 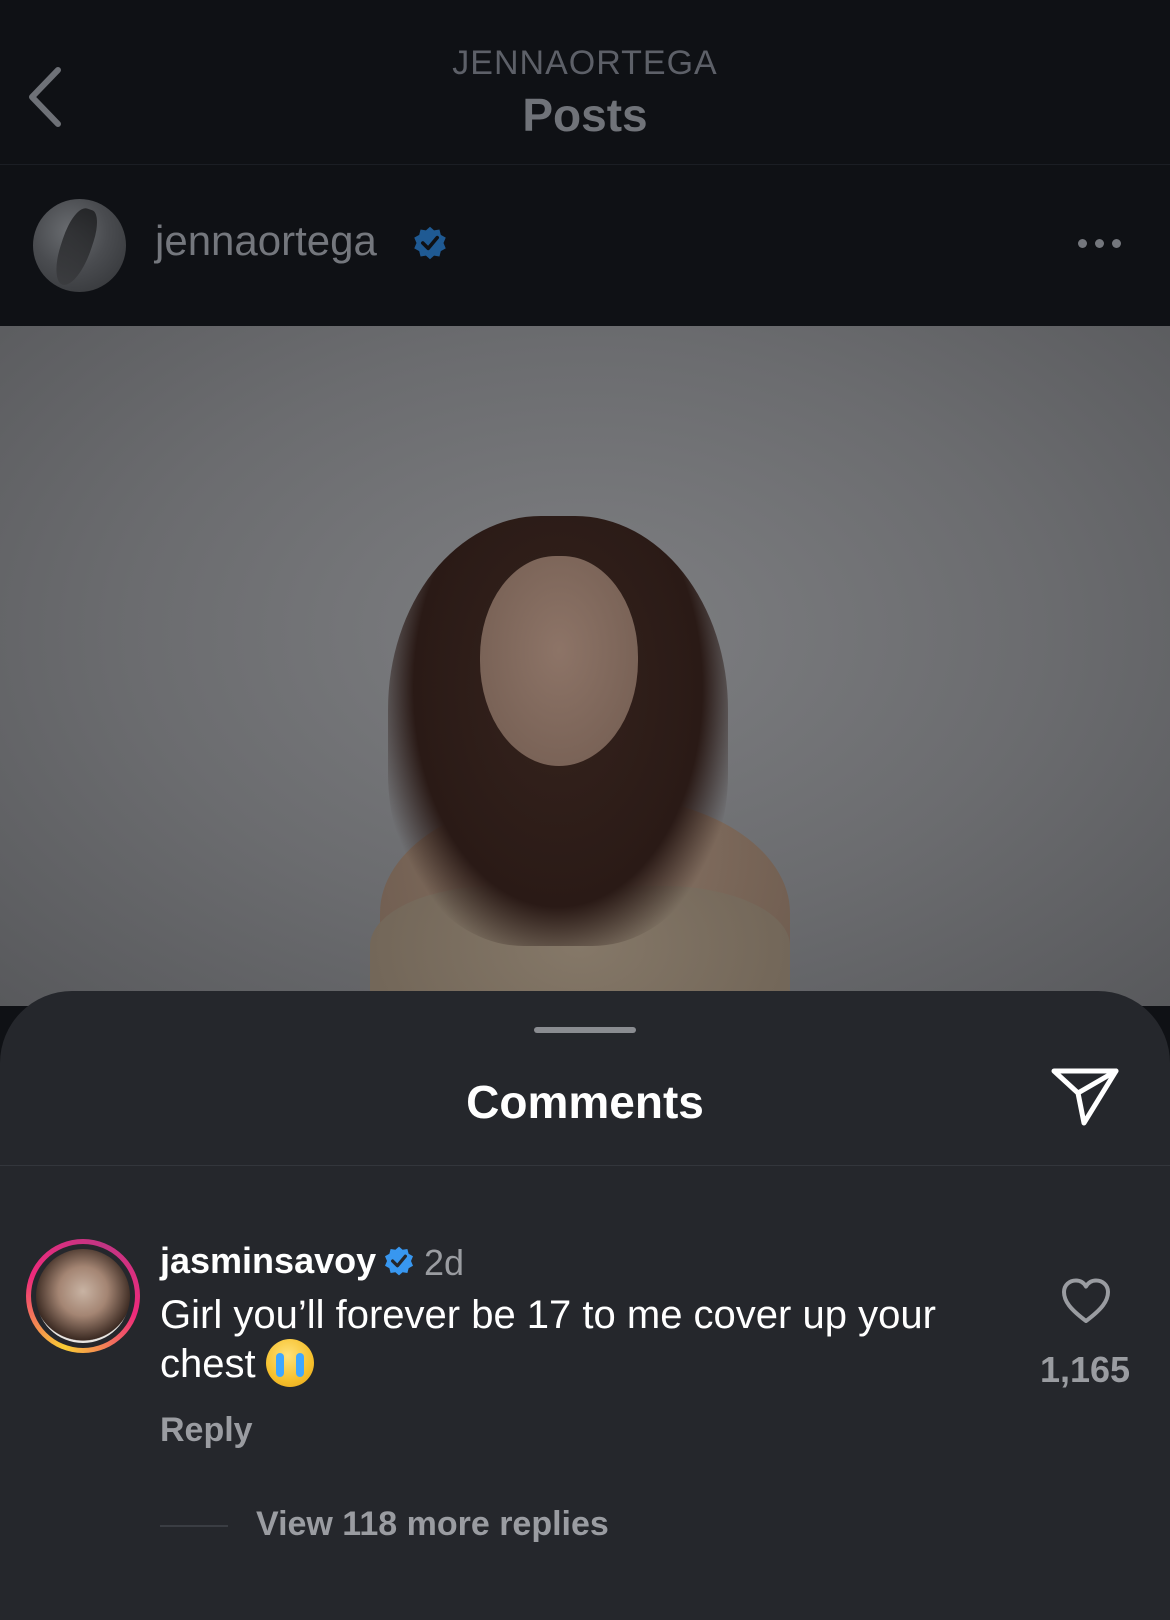 I want to click on like-count: 1,165, so click(x=1085, y=1369).